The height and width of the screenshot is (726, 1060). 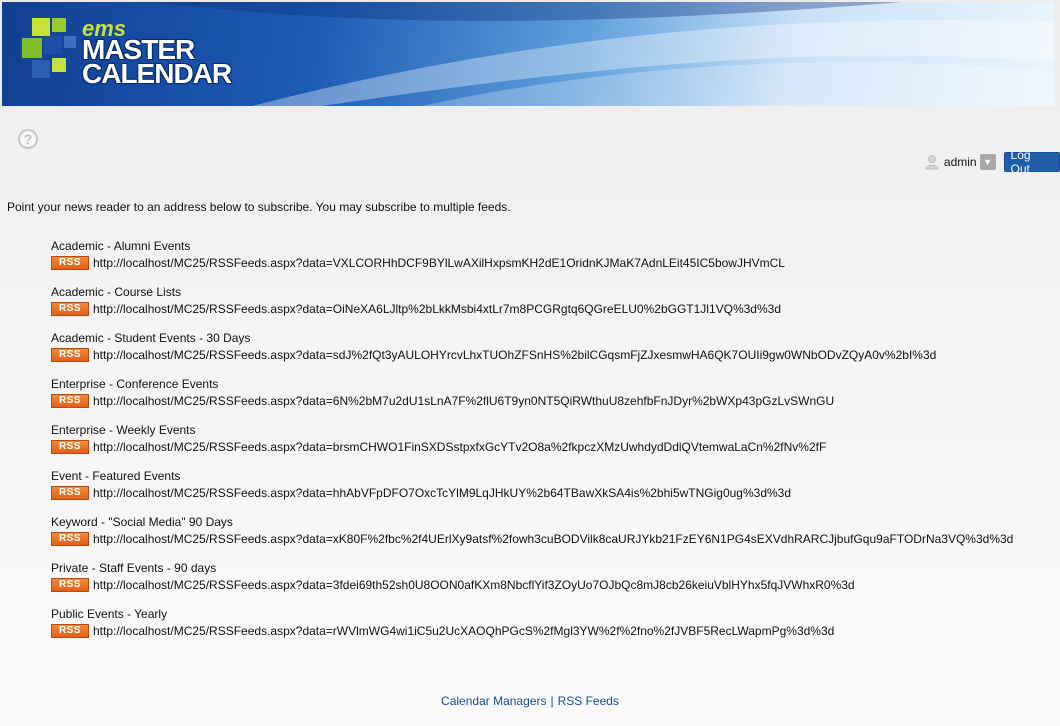 I want to click on footer-link-rss-feeds: RSS Feeds, so click(x=588, y=701).